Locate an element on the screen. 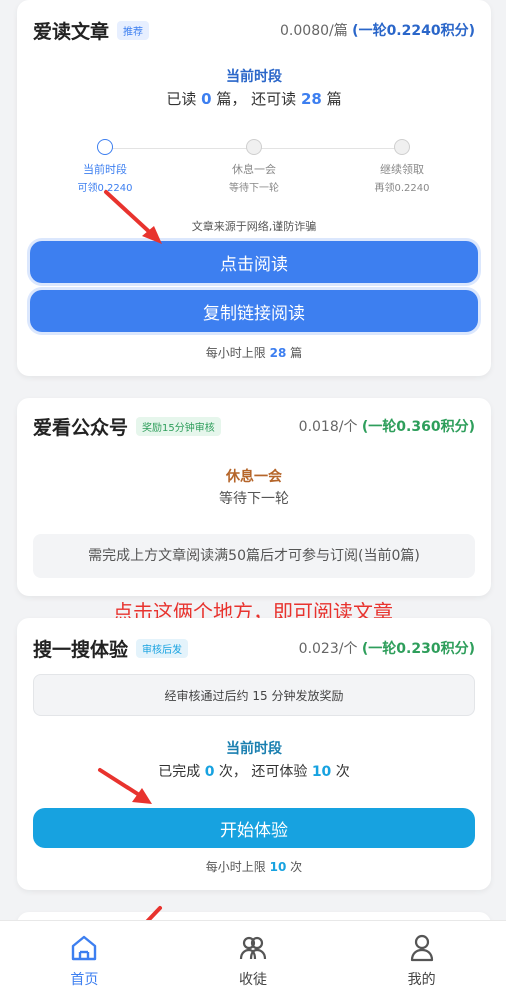 Image resolution: width=506 pixels, height=999 pixels. post-review-tag: 审核后发 is located at coordinates (162, 648).